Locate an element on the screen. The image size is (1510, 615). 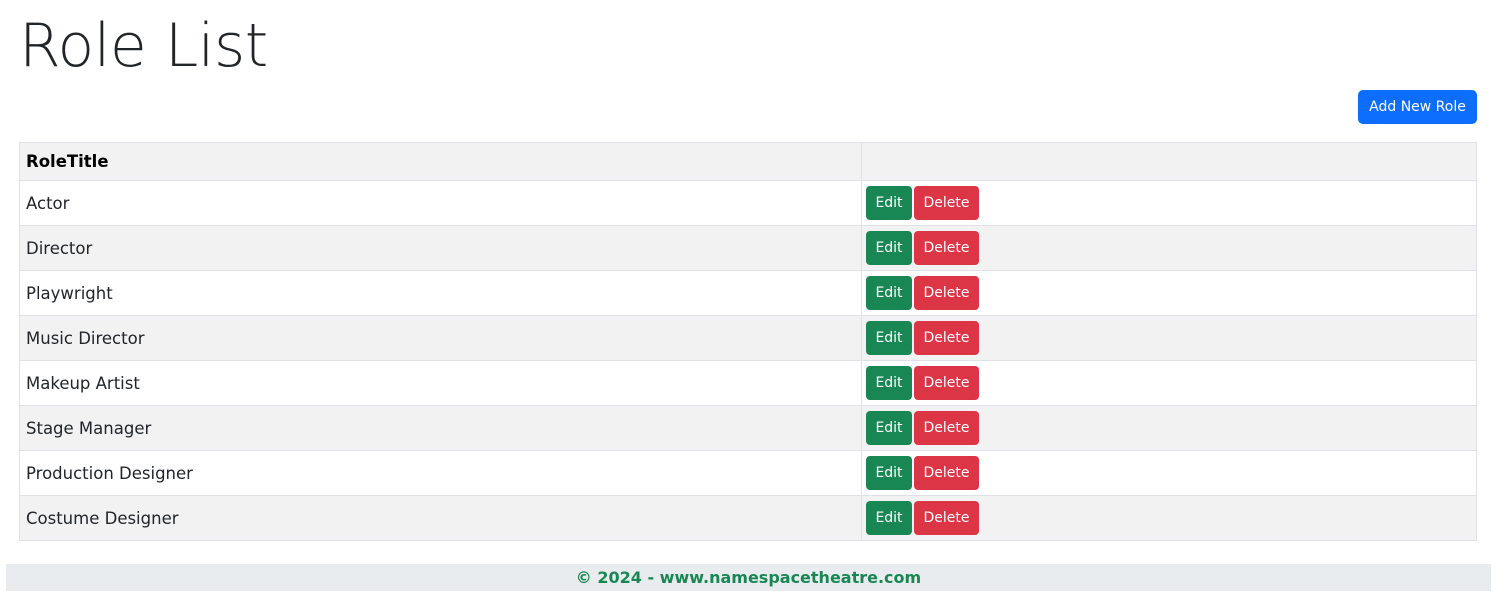
table-row: Stage Manager Edit Delete is located at coordinates (748, 428).